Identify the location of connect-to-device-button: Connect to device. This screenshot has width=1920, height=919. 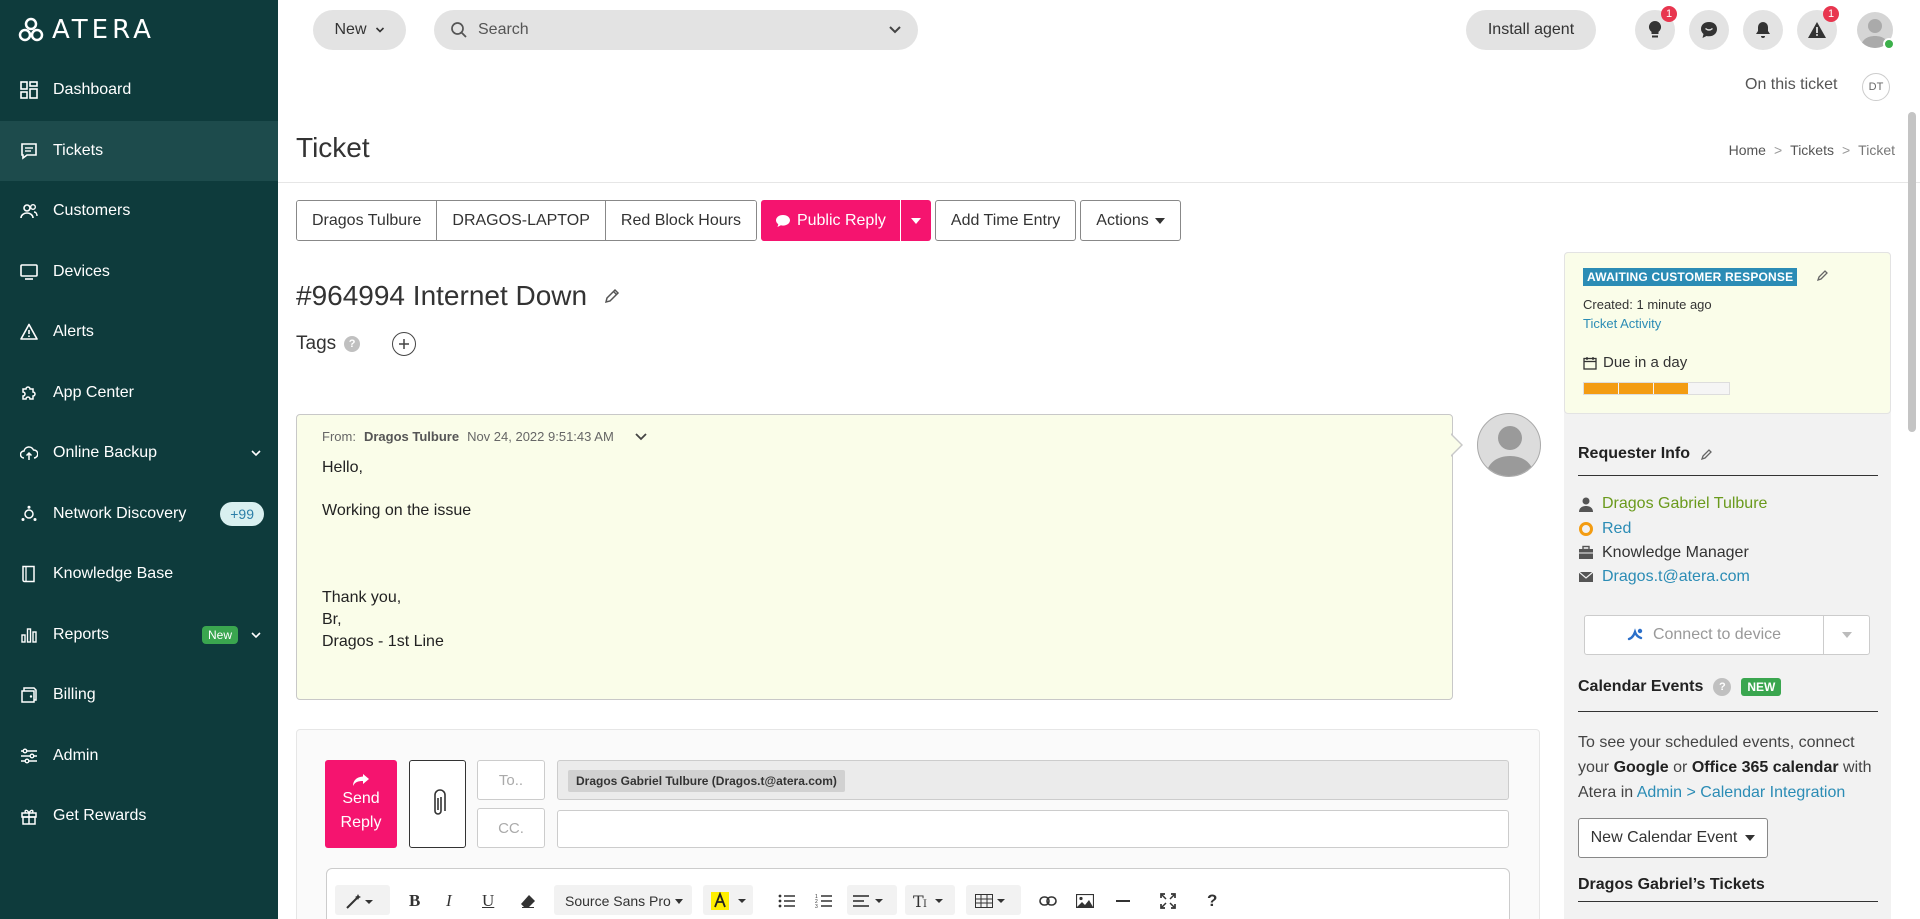
(1704, 635).